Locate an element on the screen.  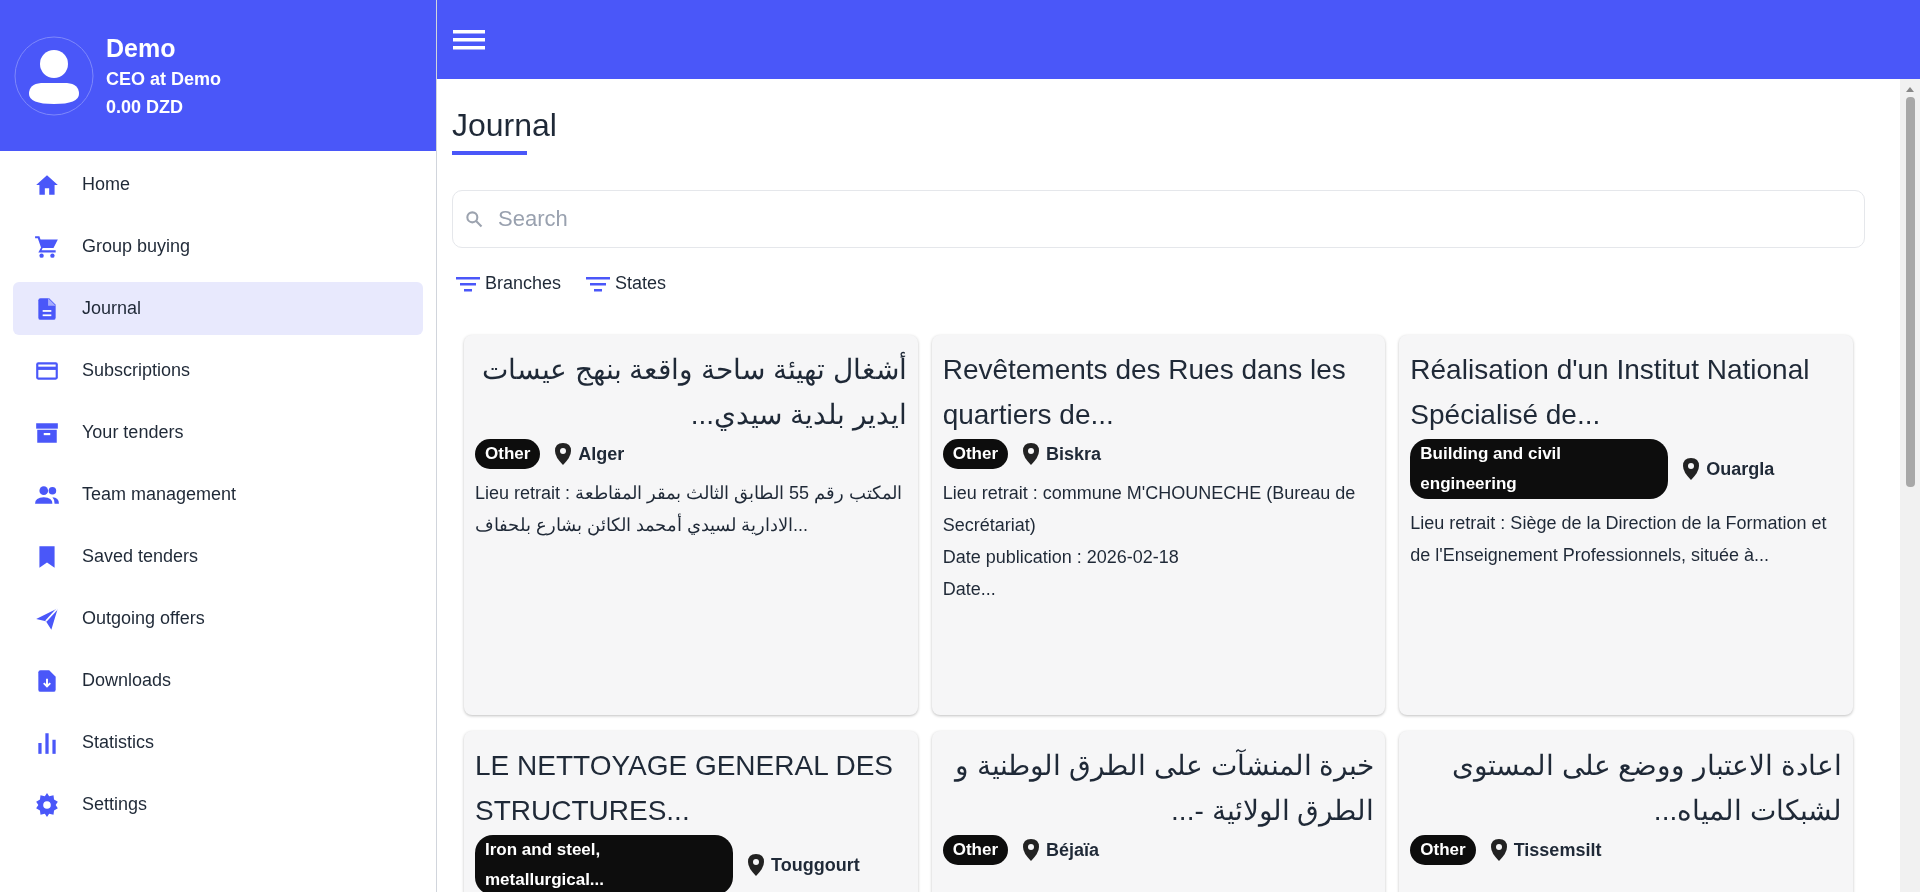
cart-icon is located at coordinates (47, 246).